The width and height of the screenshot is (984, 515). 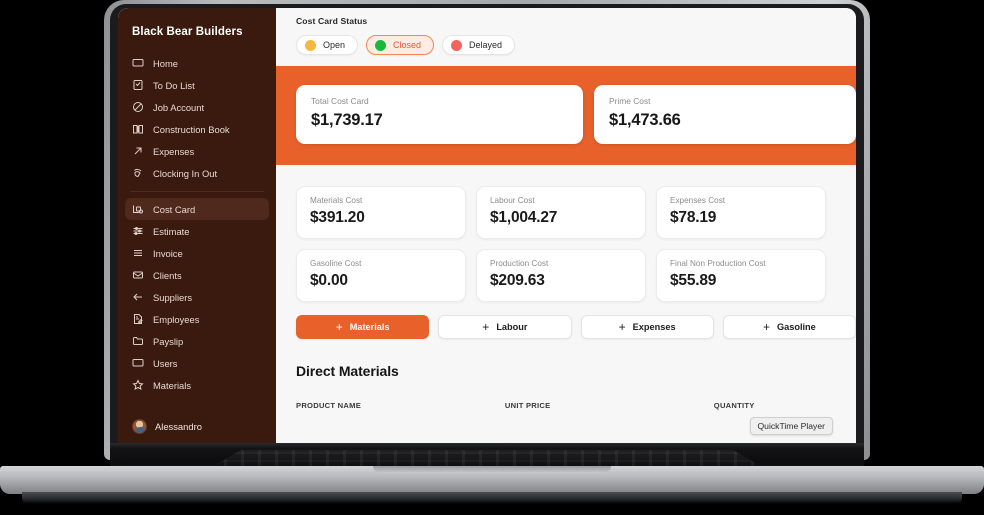 I want to click on sidebar-item-label: Clients, so click(x=167, y=275).